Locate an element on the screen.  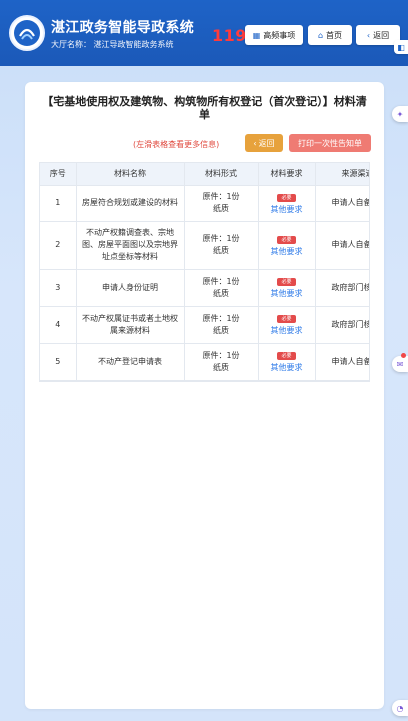
swipe-hint: (左滑表格查看更多信息) is located at coordinates (176, 144).